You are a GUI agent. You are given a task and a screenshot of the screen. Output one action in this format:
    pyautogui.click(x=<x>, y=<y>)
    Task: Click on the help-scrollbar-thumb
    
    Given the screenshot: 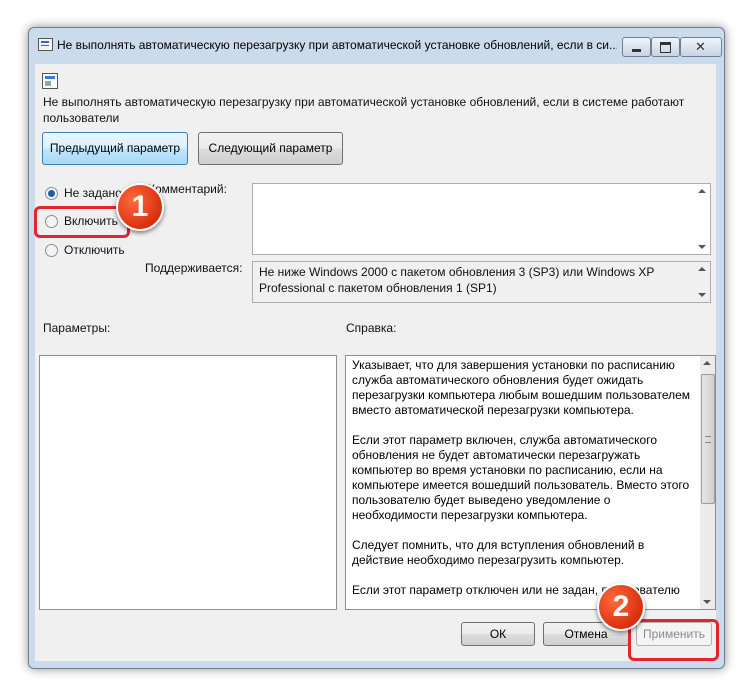 What is the action you would take?
    pyautogui.click(x=708, y=439)
    